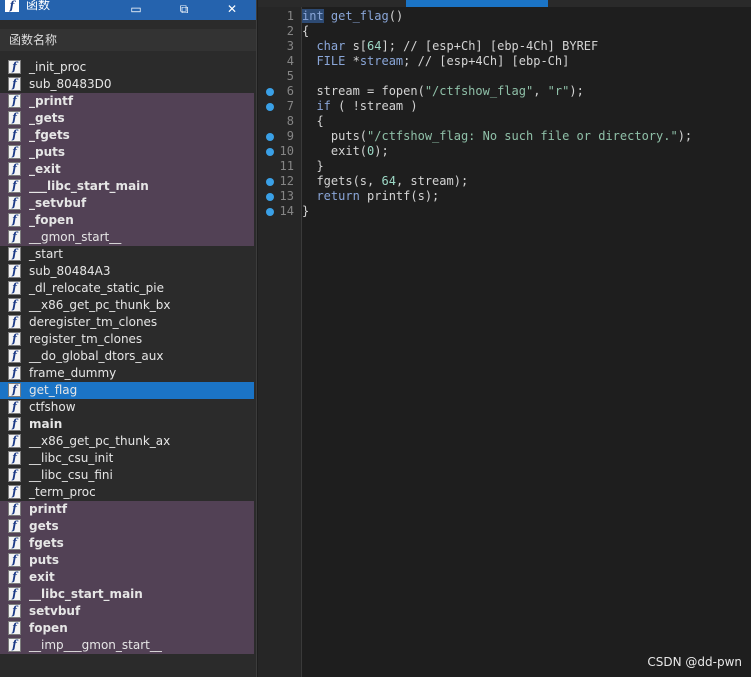  Describe the element at coordinates (73, 373) in the screenshot. I see `function-name: frame_dummy` at that location.